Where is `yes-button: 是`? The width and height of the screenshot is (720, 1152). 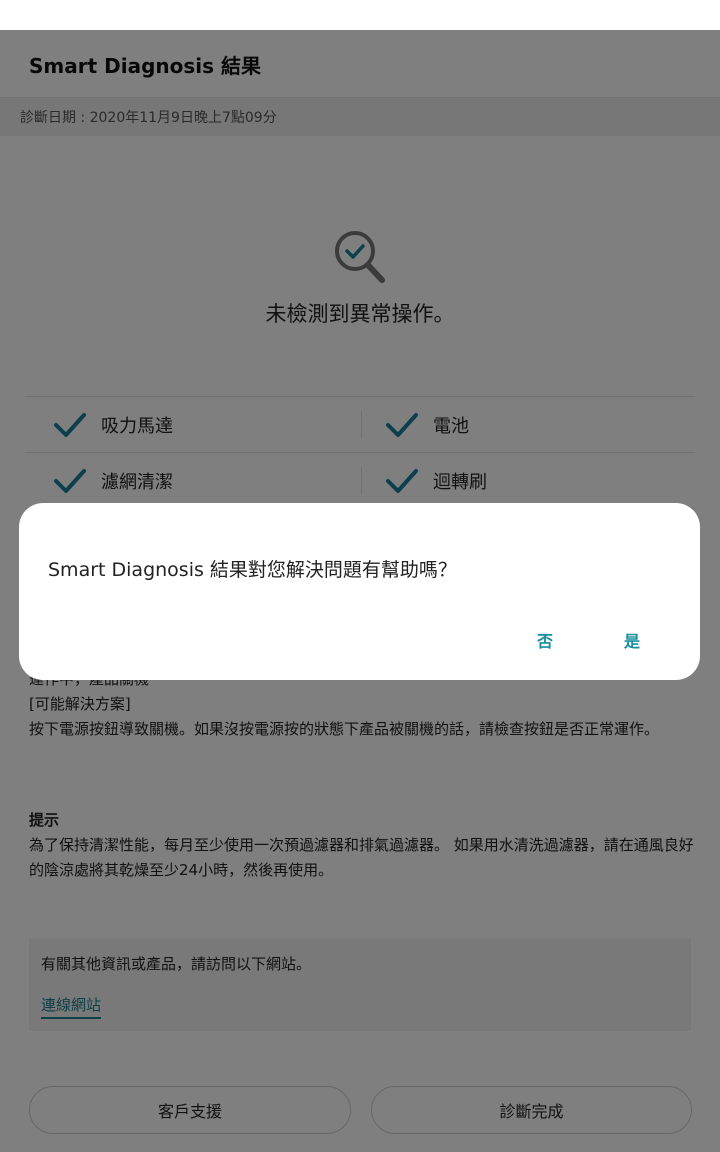 yes-button: 是 is located at coordinates (632, 640).